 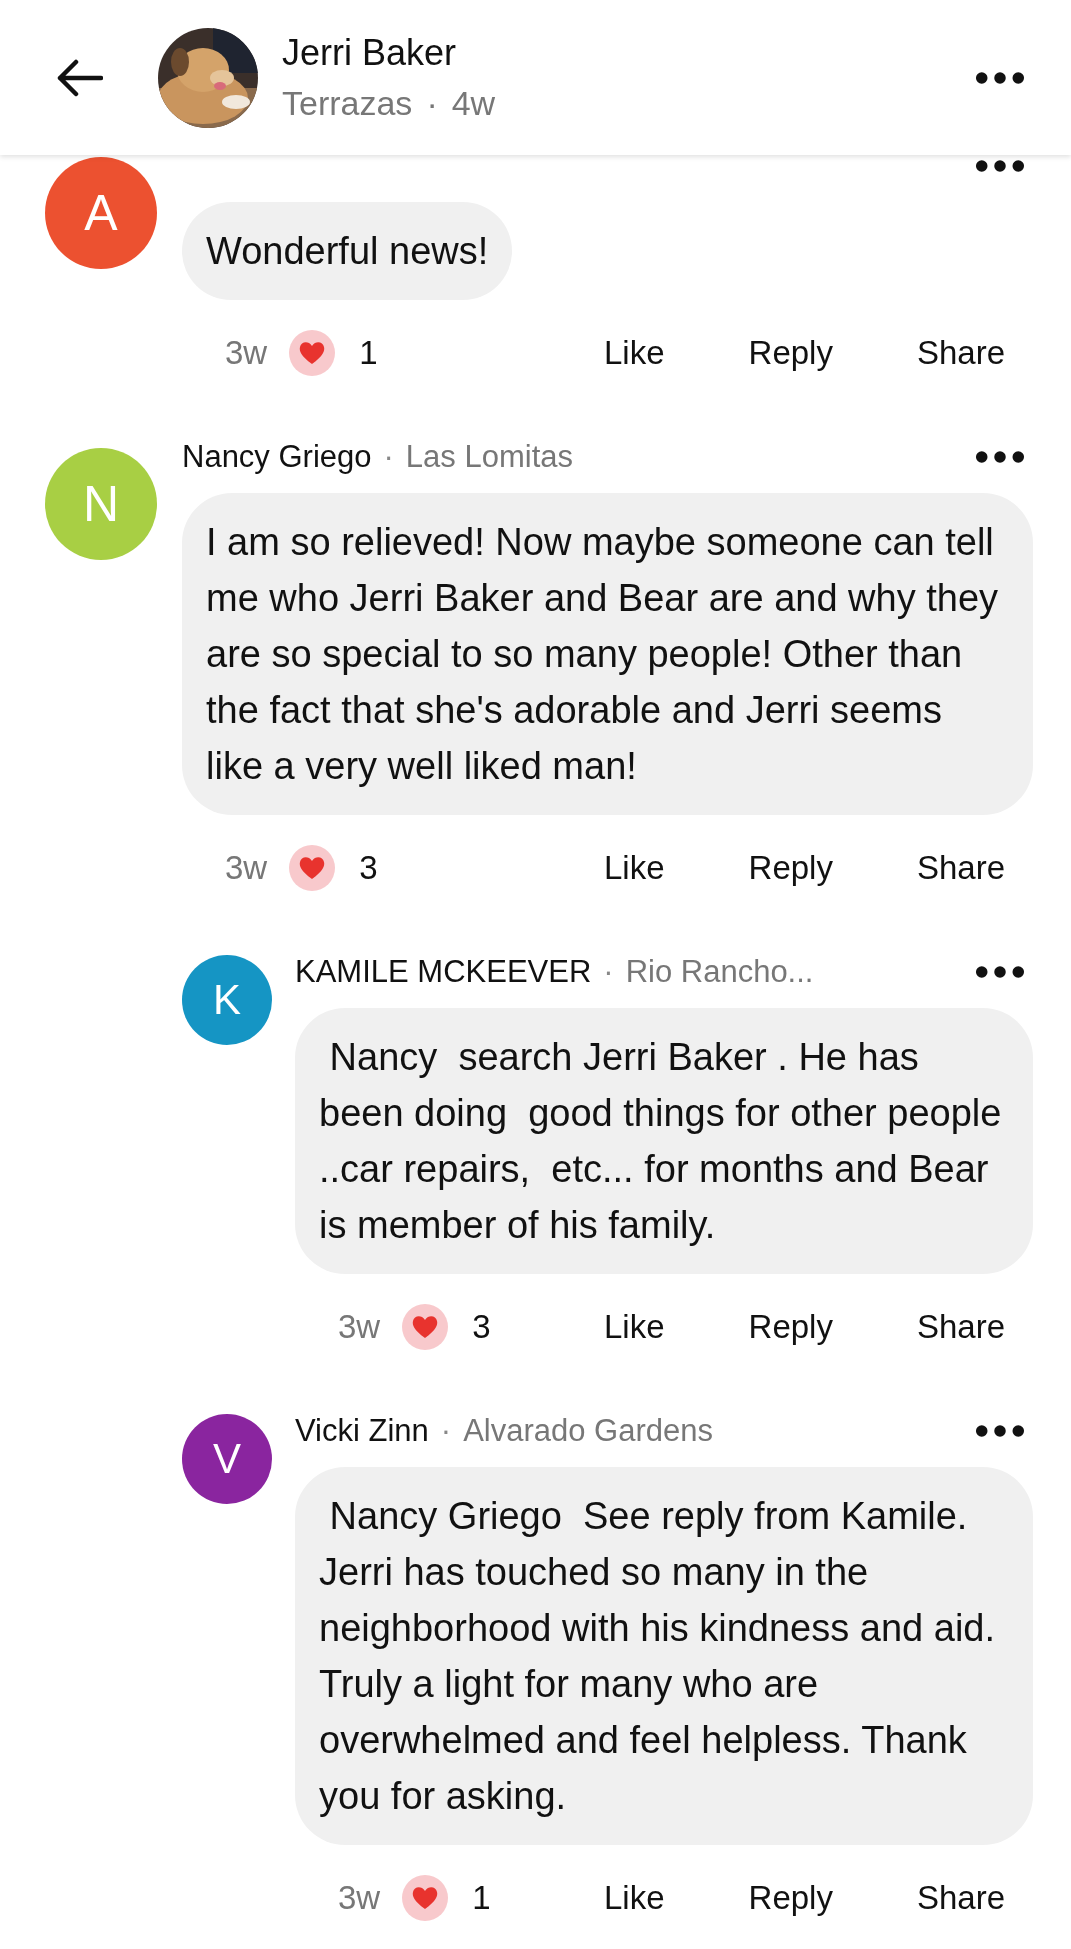 What do you see at coordinates (588, 1431) in the screenshot?
I see `neighborhood-name: Alvarado Gardens` at bounding box center [588, 1431].